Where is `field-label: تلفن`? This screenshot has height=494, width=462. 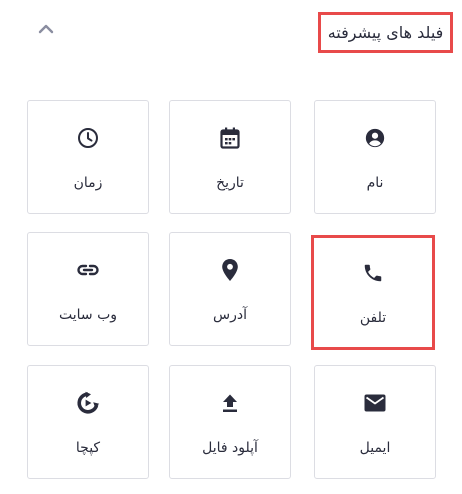 field-label: تلفن is located at coordinates (373, 318).